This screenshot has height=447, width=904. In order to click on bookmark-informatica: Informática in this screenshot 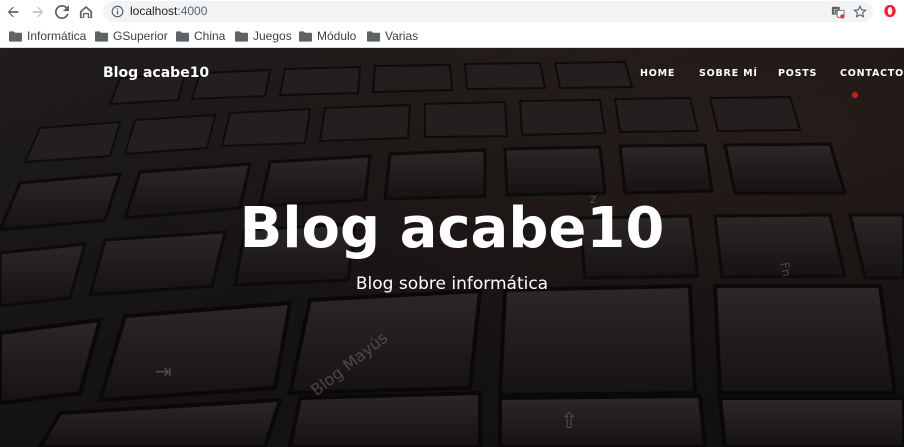, I will do `click(47, 36)`.